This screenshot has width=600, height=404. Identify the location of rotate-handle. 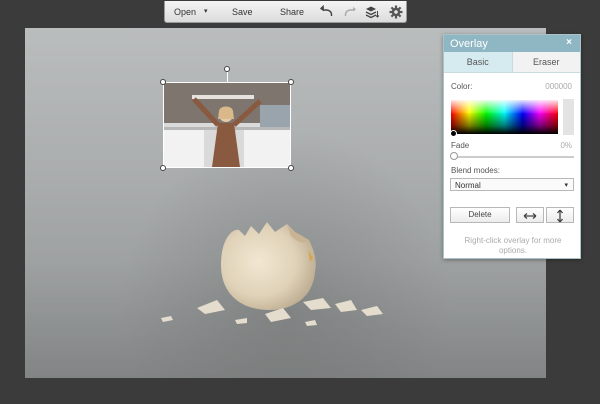
(227, 69).